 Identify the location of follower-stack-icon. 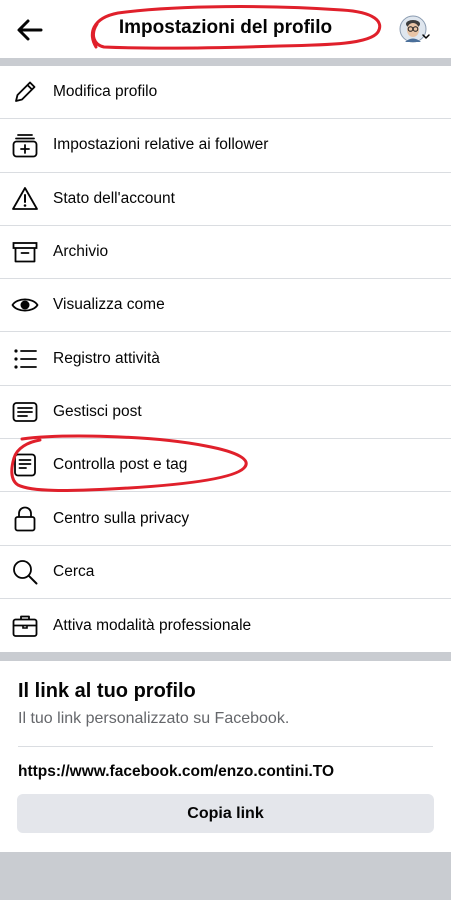
(25, 146).